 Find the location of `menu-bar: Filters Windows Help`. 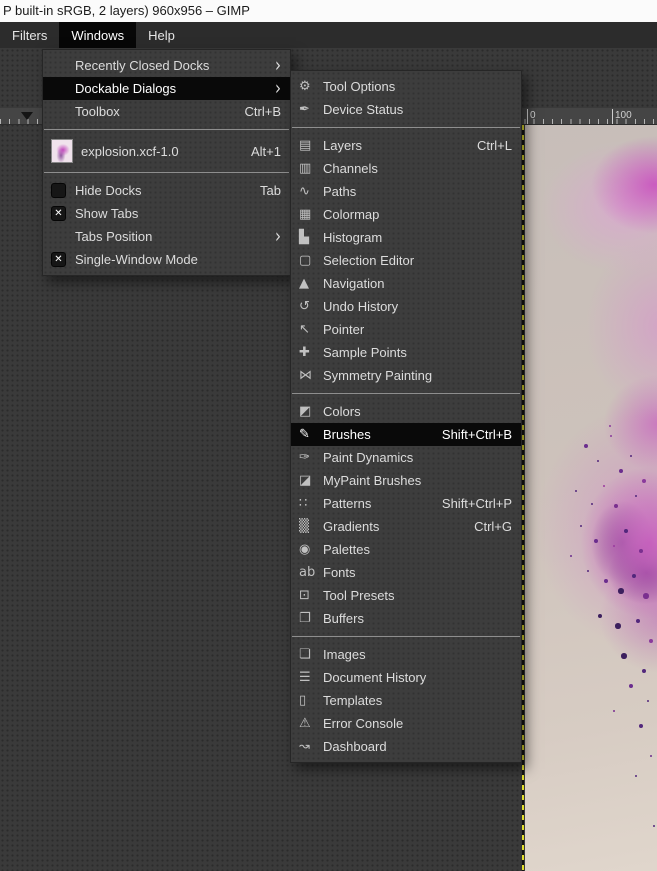

menu-bar: Filters Windows Help is located at coordinates (328, 35).